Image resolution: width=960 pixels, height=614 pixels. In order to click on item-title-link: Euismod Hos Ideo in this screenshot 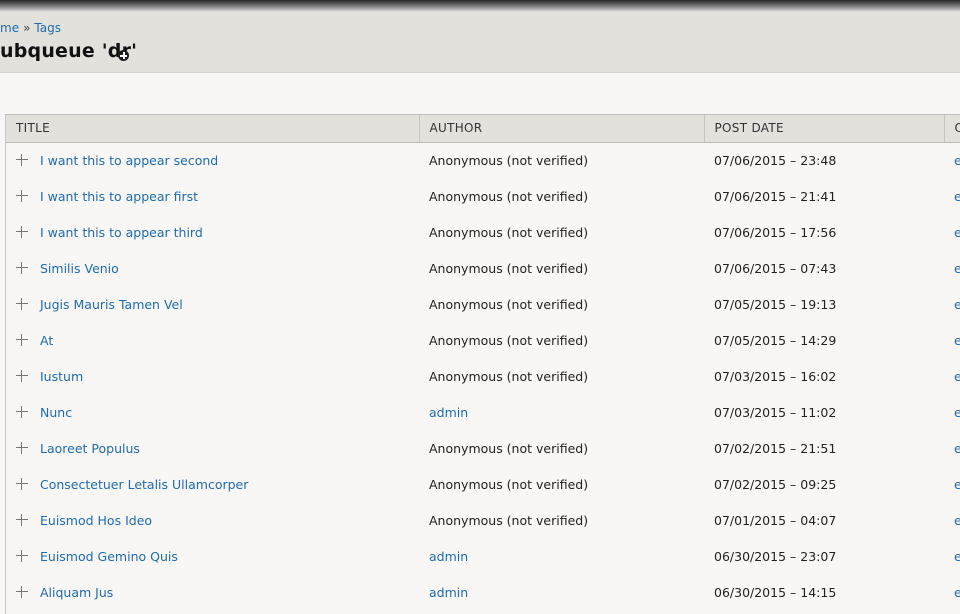, I will do `click(96, 520)`.